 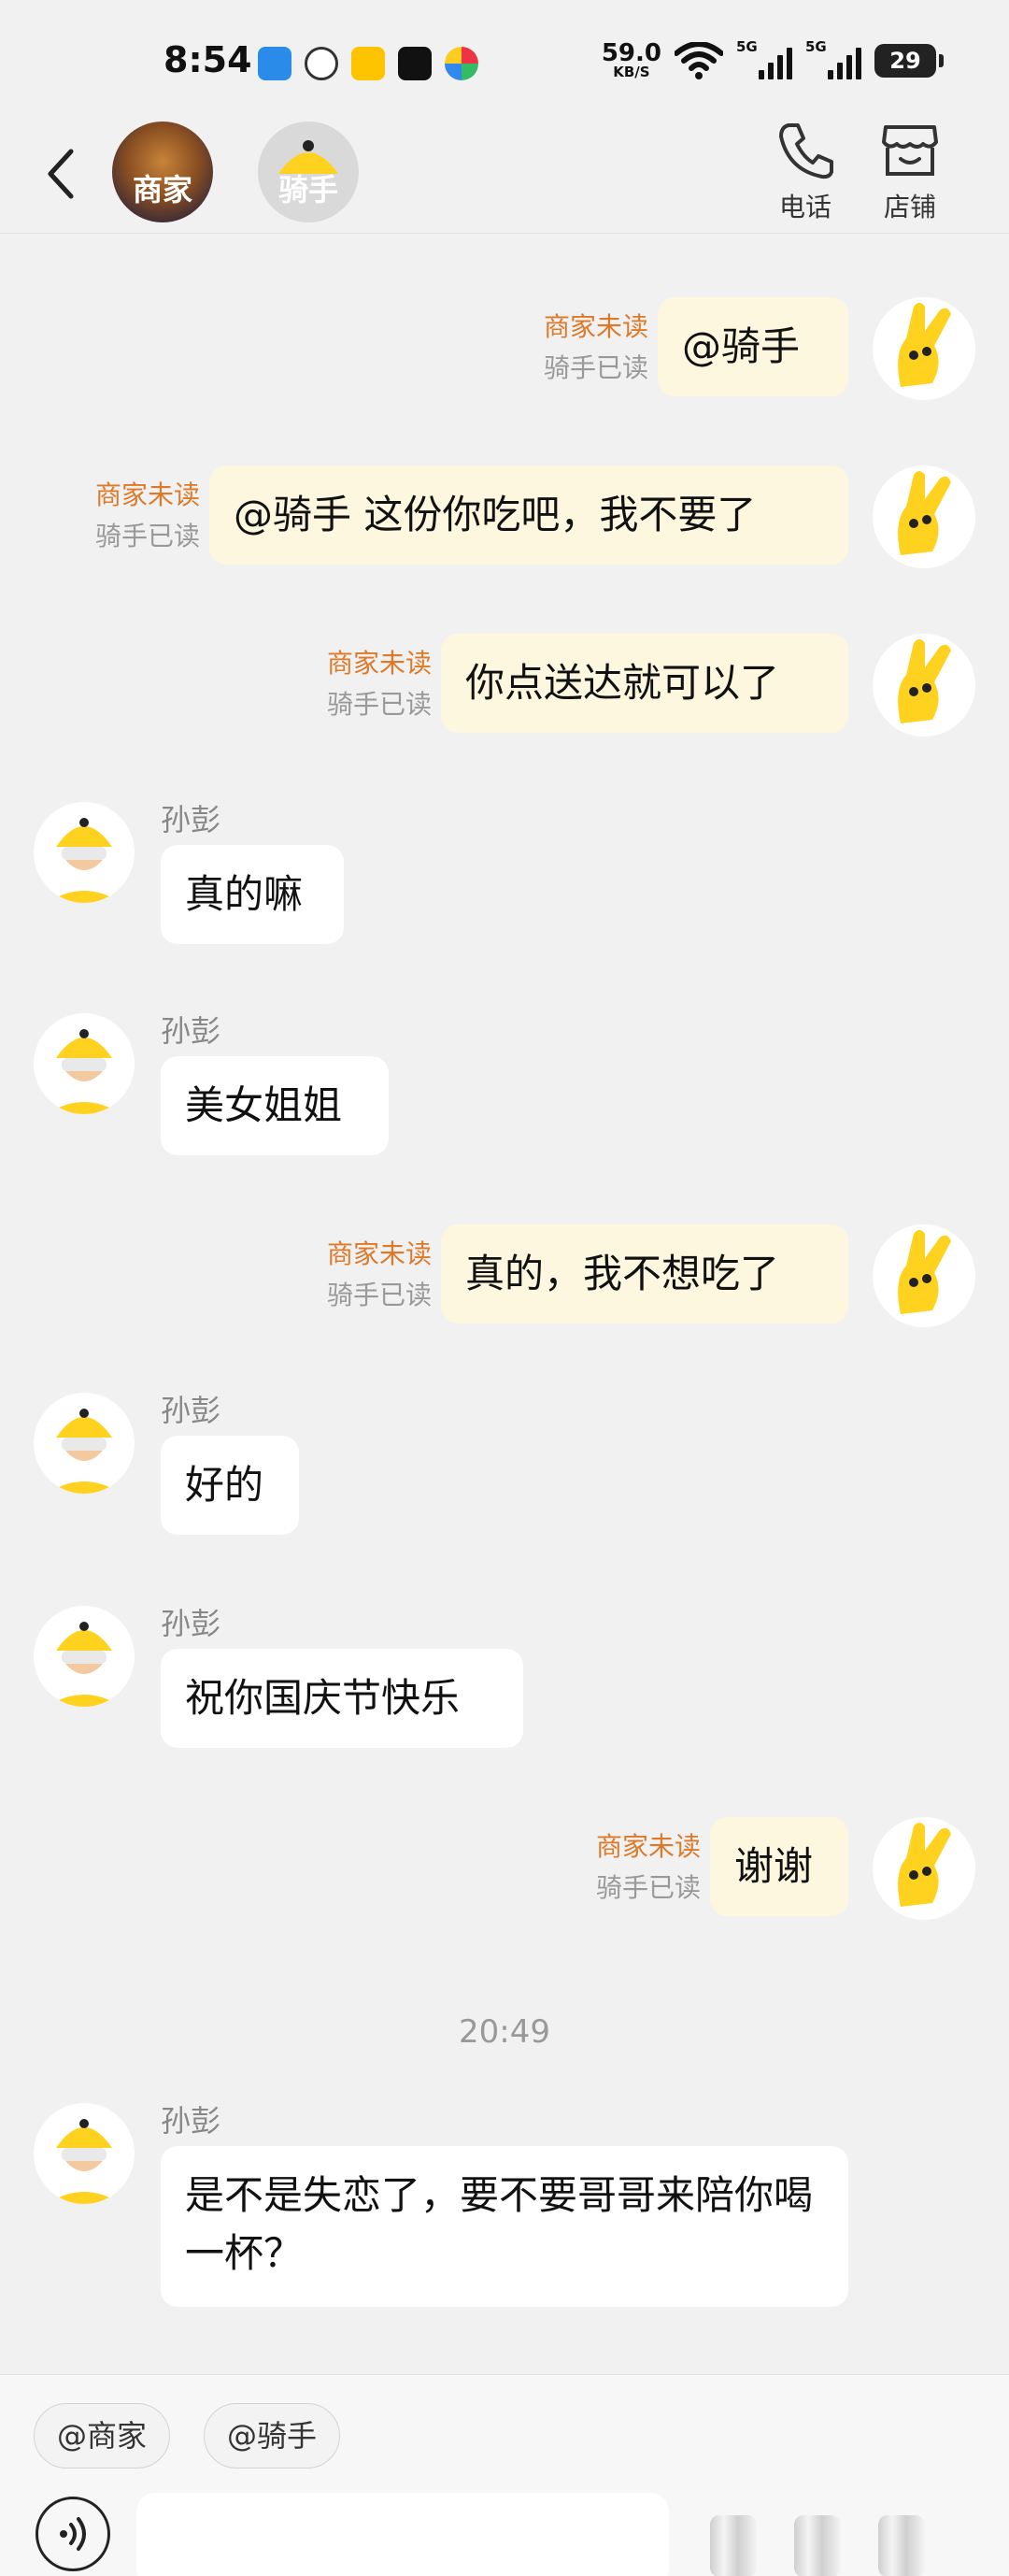 I want to click on cell-signal-2-icon: 5G, so click(x=833, y=58).